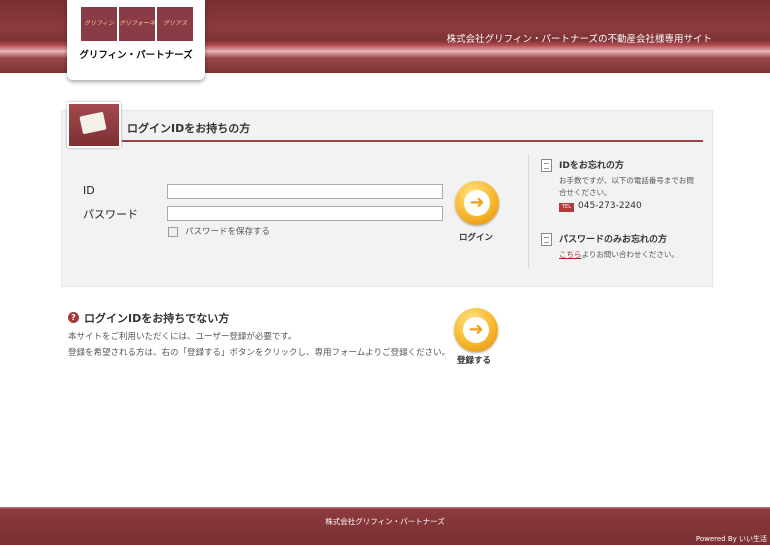  What do you see at coordinates (94, 125) in the screenshot?
I see `magnifier-document-icon` at bounding box center [94, 125].